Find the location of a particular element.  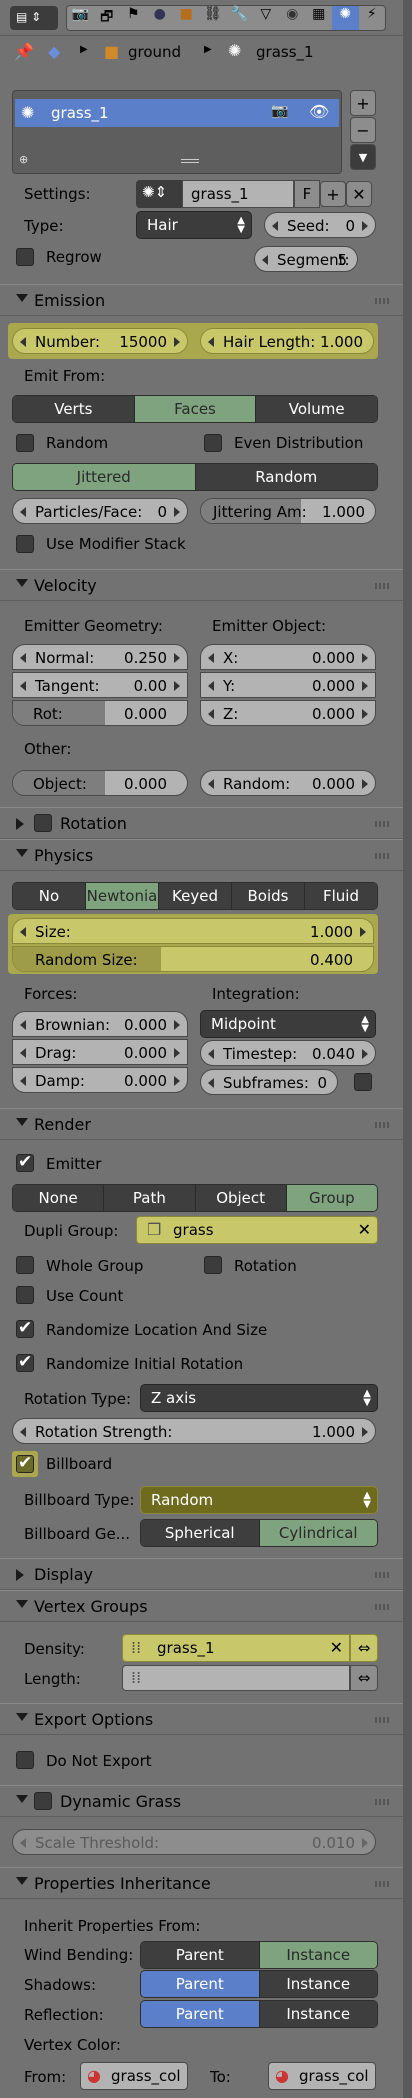

object-x-field: X: 0.000 is located at coordinates (288, 657).